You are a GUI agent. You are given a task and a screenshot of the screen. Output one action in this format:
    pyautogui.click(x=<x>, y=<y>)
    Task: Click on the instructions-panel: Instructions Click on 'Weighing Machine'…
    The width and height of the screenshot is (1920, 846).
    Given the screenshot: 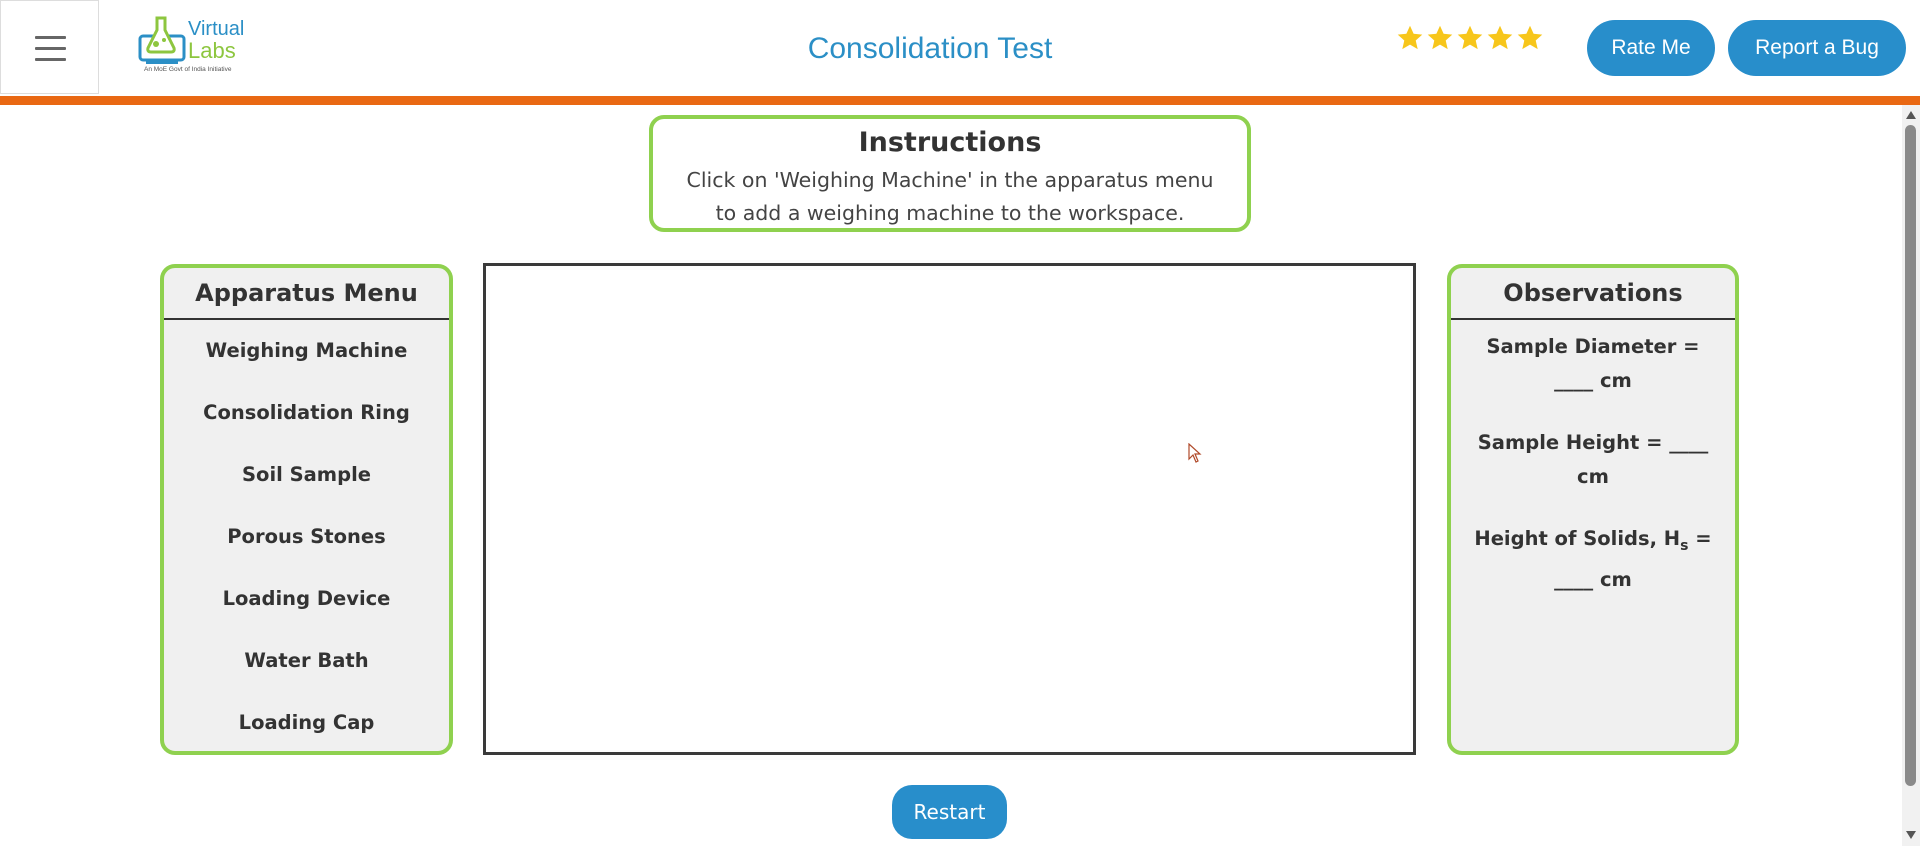 What is the action you would take?
    pyautogui.click(x=950, y=173)
    